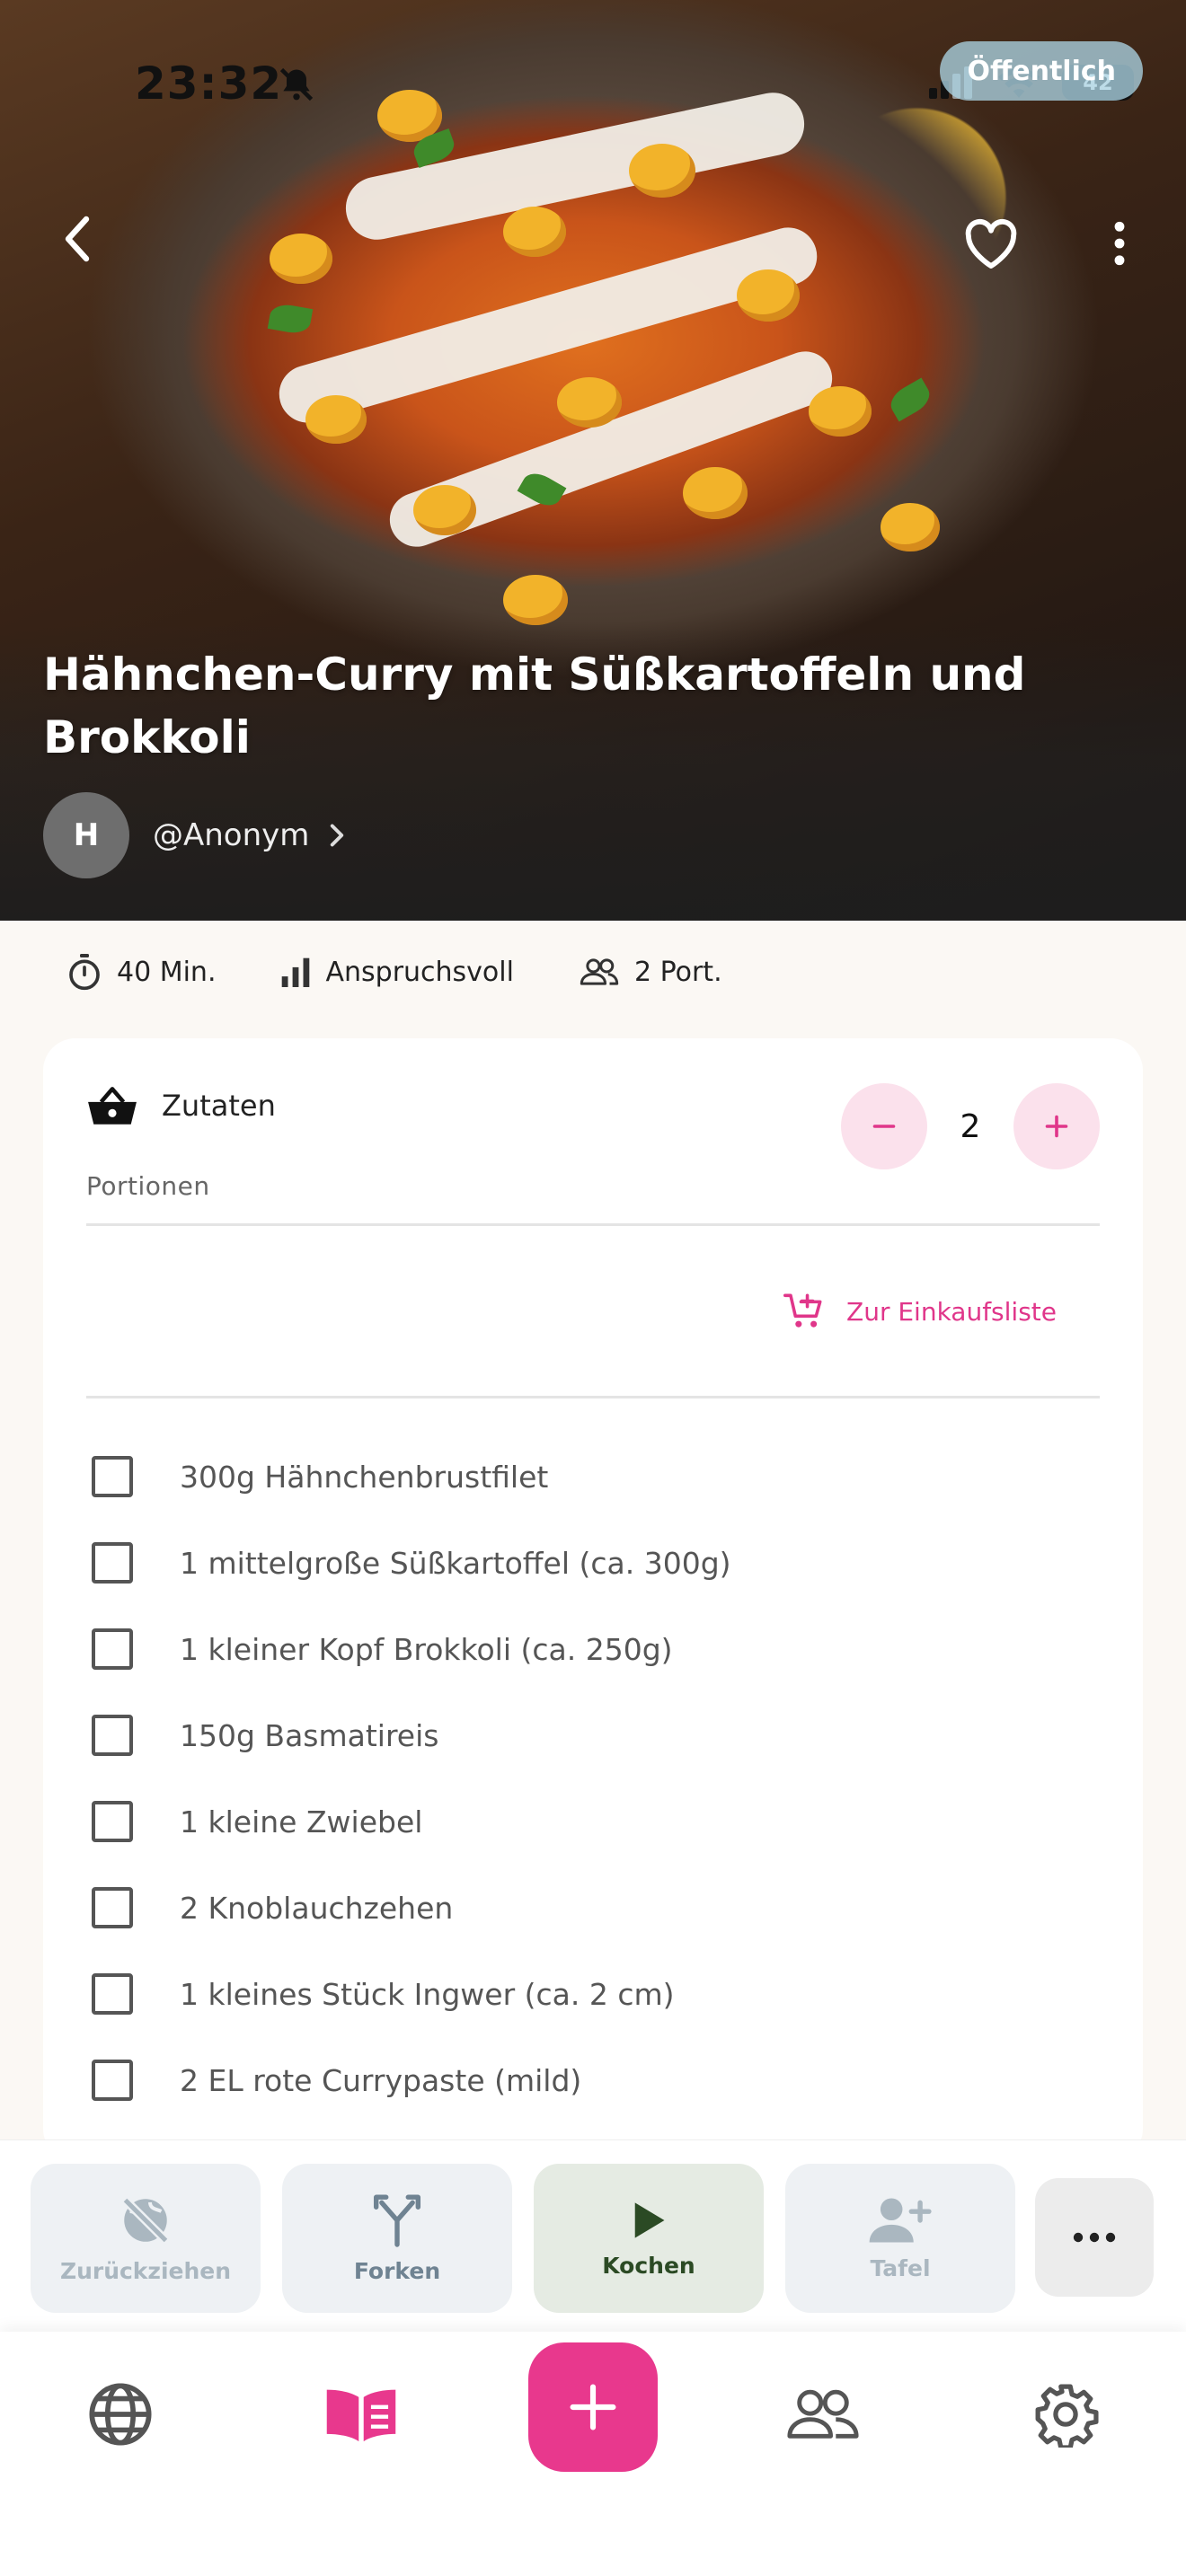  Describe the element at coordinates (1041, 71) in the screenshot. I see `visibility-badge: Öffentlich` at that location.